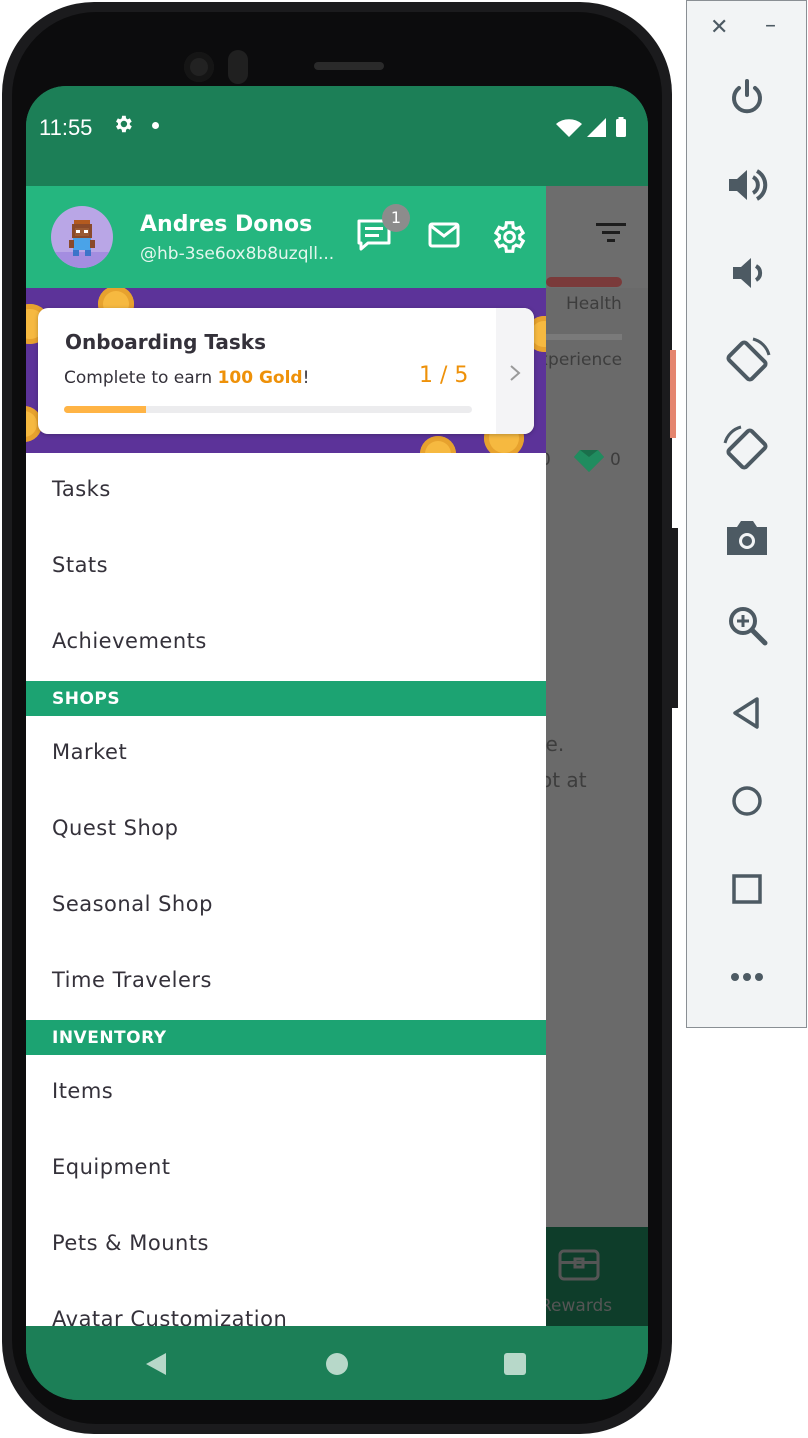  What do you see at coordinates (594, 304) in the screenshot?
I see `health-label: Health` at bounding box center [594, 304].